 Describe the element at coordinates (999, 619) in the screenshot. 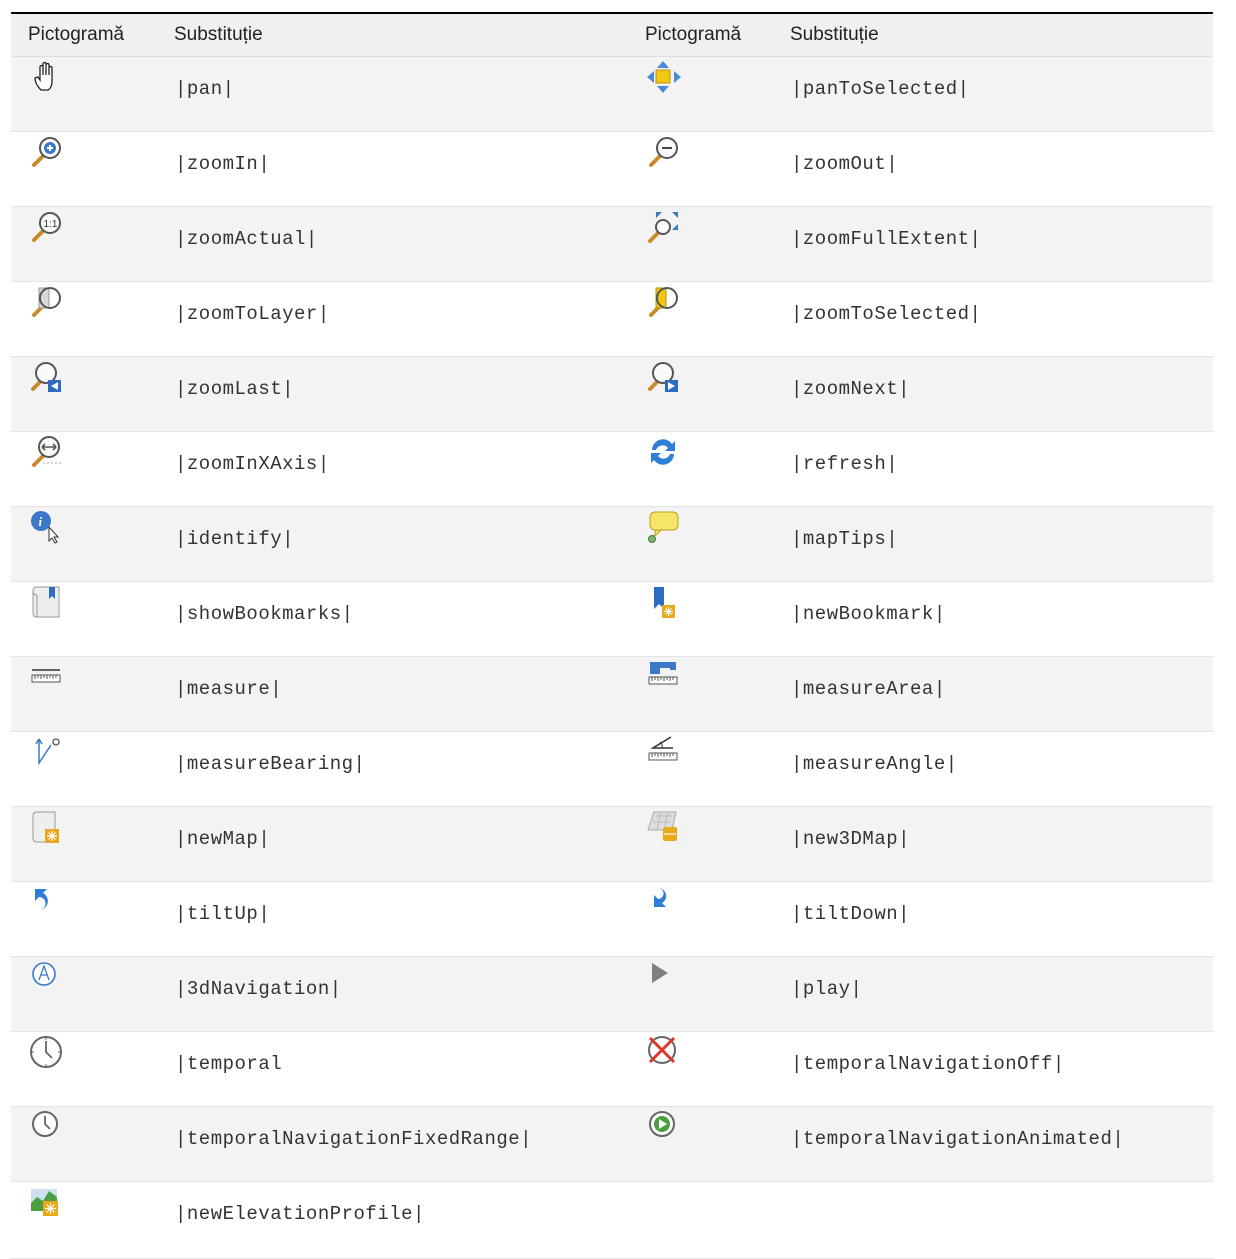

I see `substitution-code: |newBookmark|` at that location.